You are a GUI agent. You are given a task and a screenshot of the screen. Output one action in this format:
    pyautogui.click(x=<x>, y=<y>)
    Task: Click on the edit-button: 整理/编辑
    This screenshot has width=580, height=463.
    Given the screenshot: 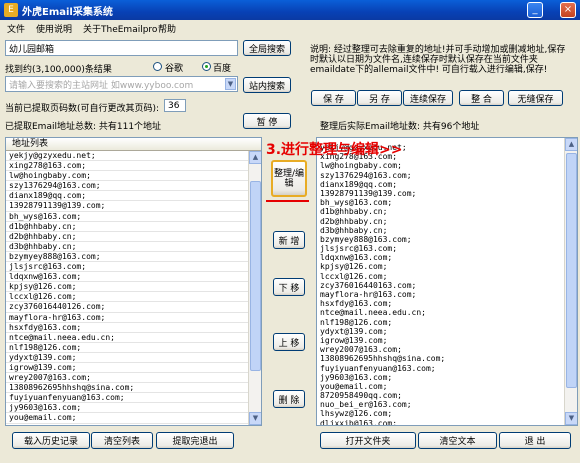 What is the action you would take?
    pyautogui.click(x=289, y=178)
    